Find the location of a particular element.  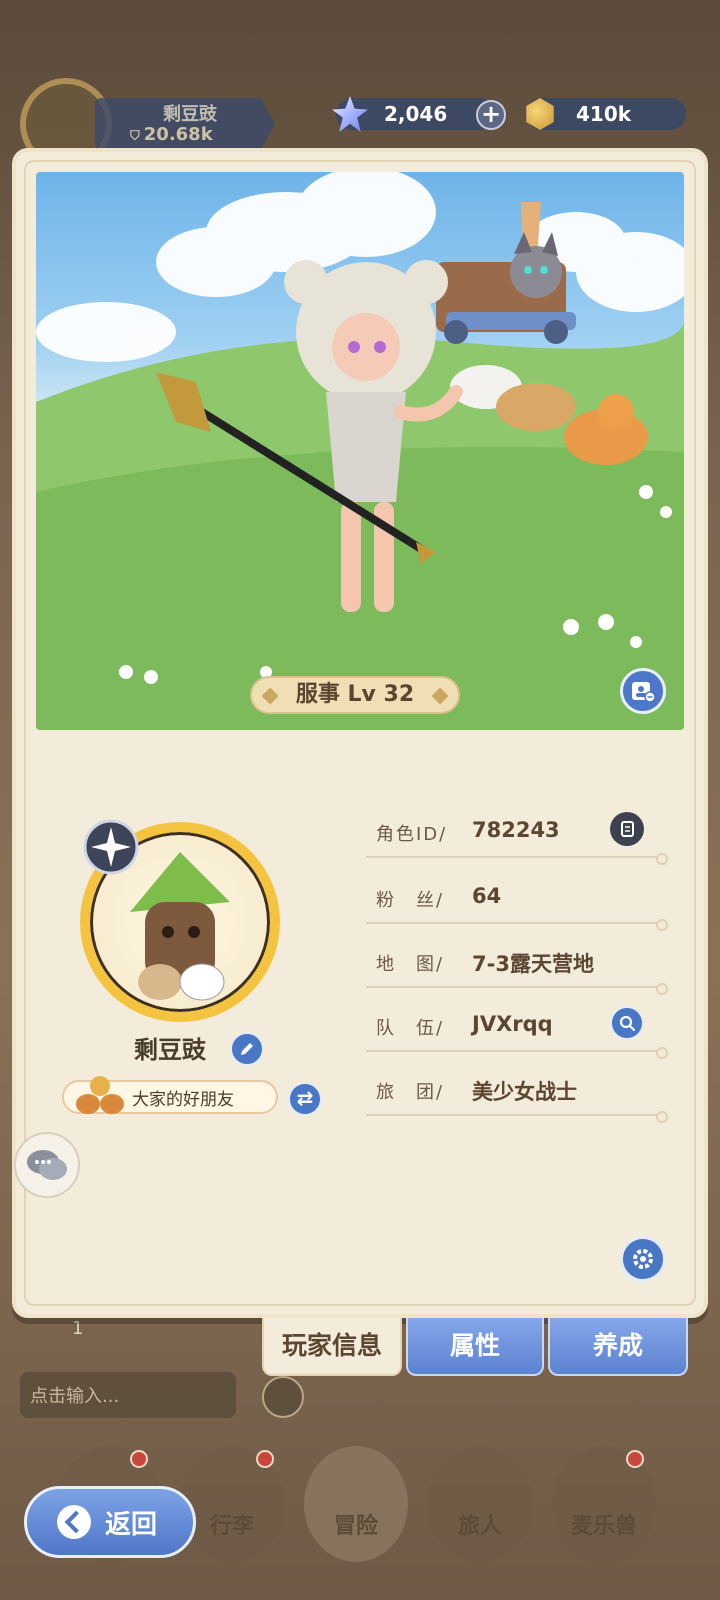

search-icon is located at coordinates (627, 1023).